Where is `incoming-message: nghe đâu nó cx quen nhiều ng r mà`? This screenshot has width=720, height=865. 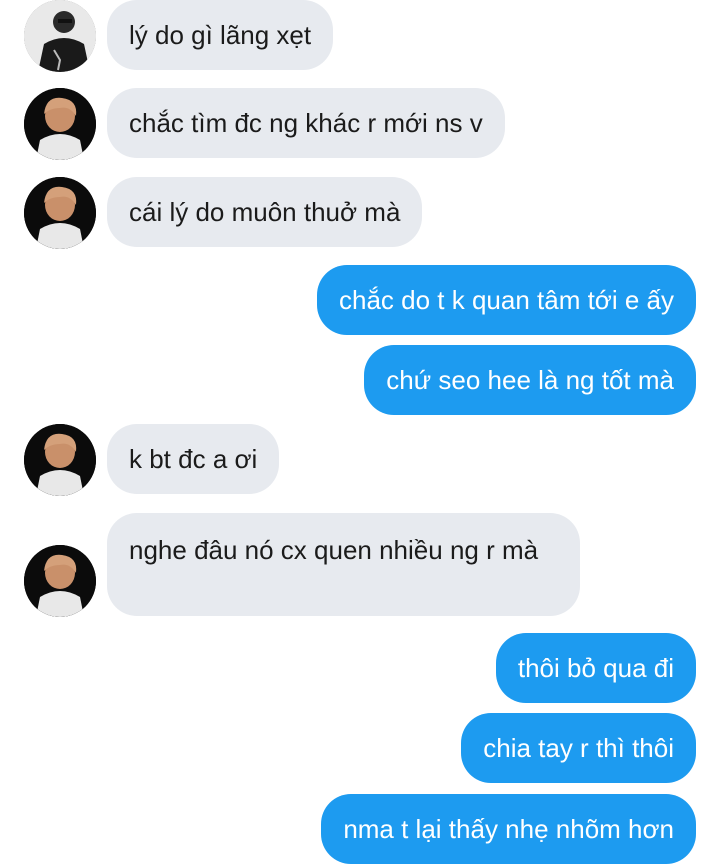 incoming-message: nghe đâu nó cx quen nhiều ng r mà is located at coordinates (343, 564).